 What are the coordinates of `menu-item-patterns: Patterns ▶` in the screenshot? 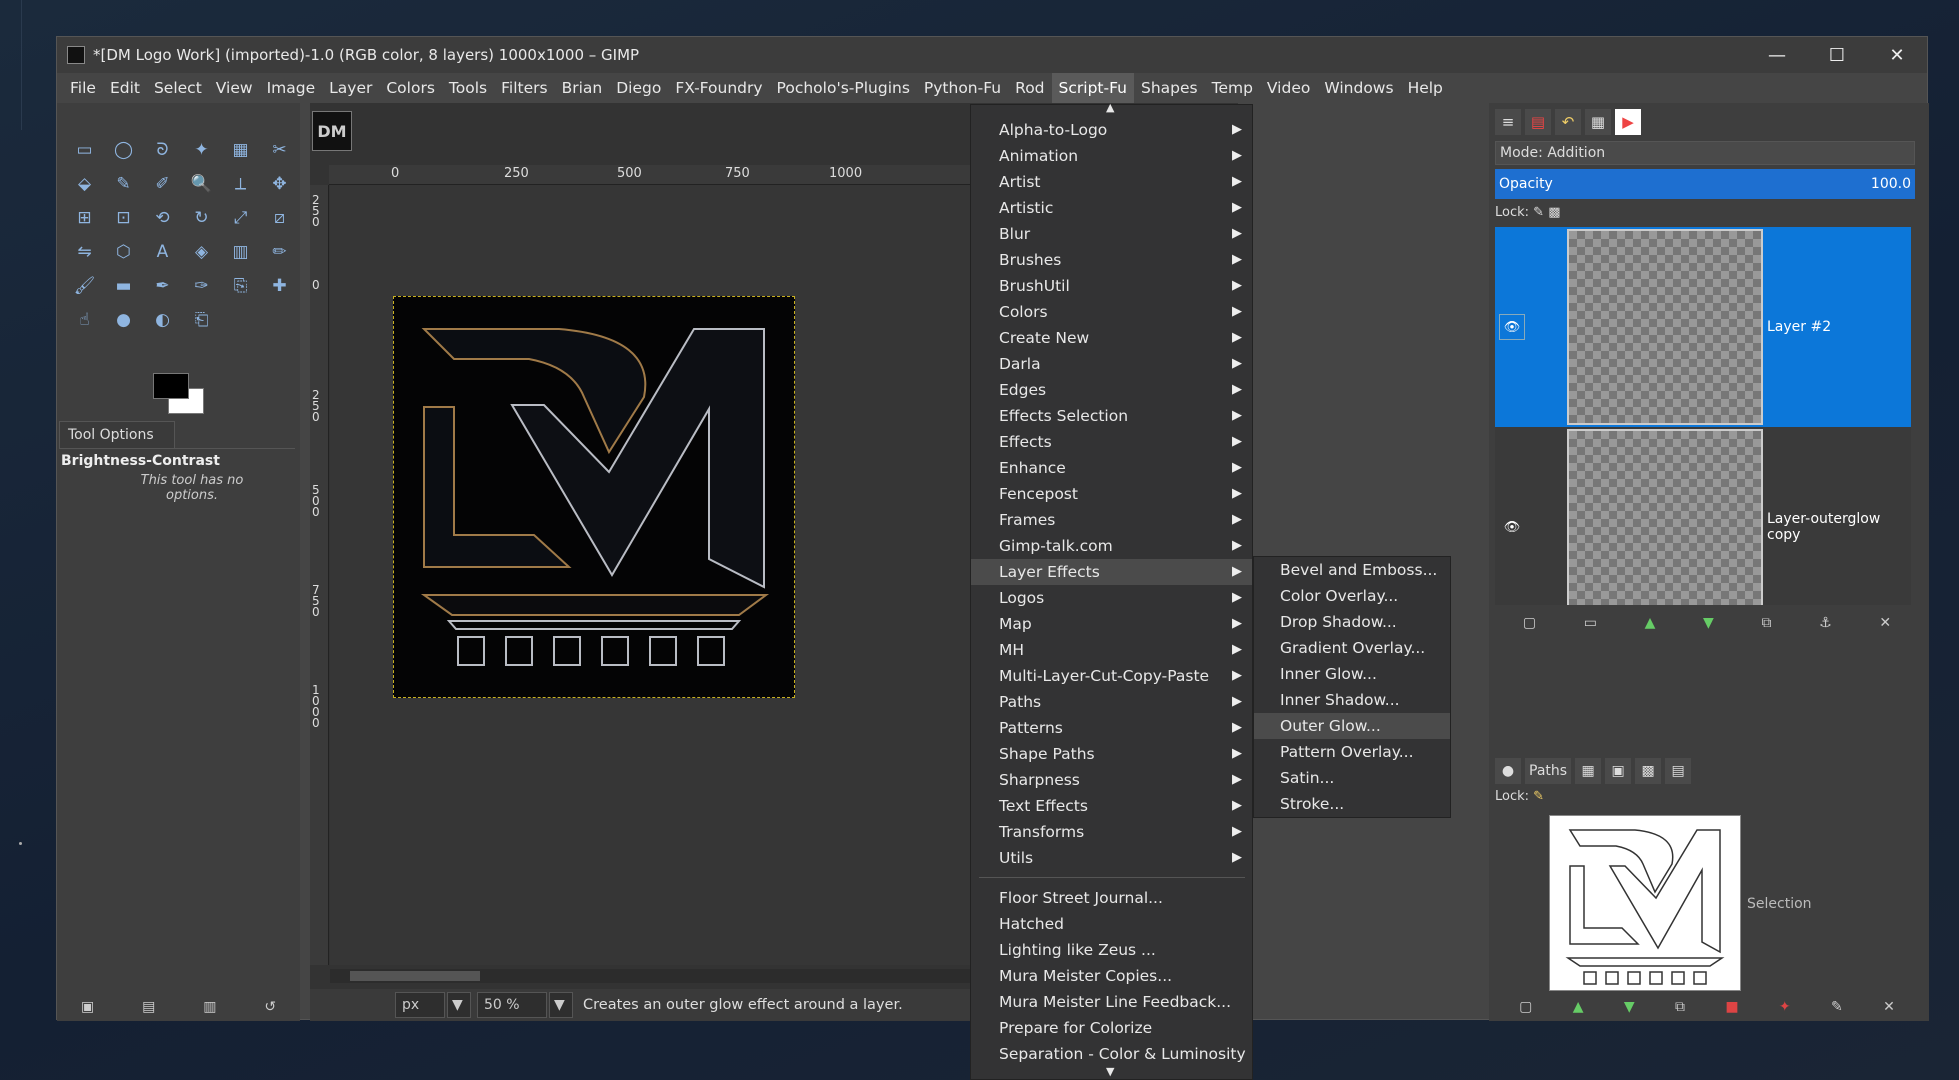 It's located at (1111, 728).